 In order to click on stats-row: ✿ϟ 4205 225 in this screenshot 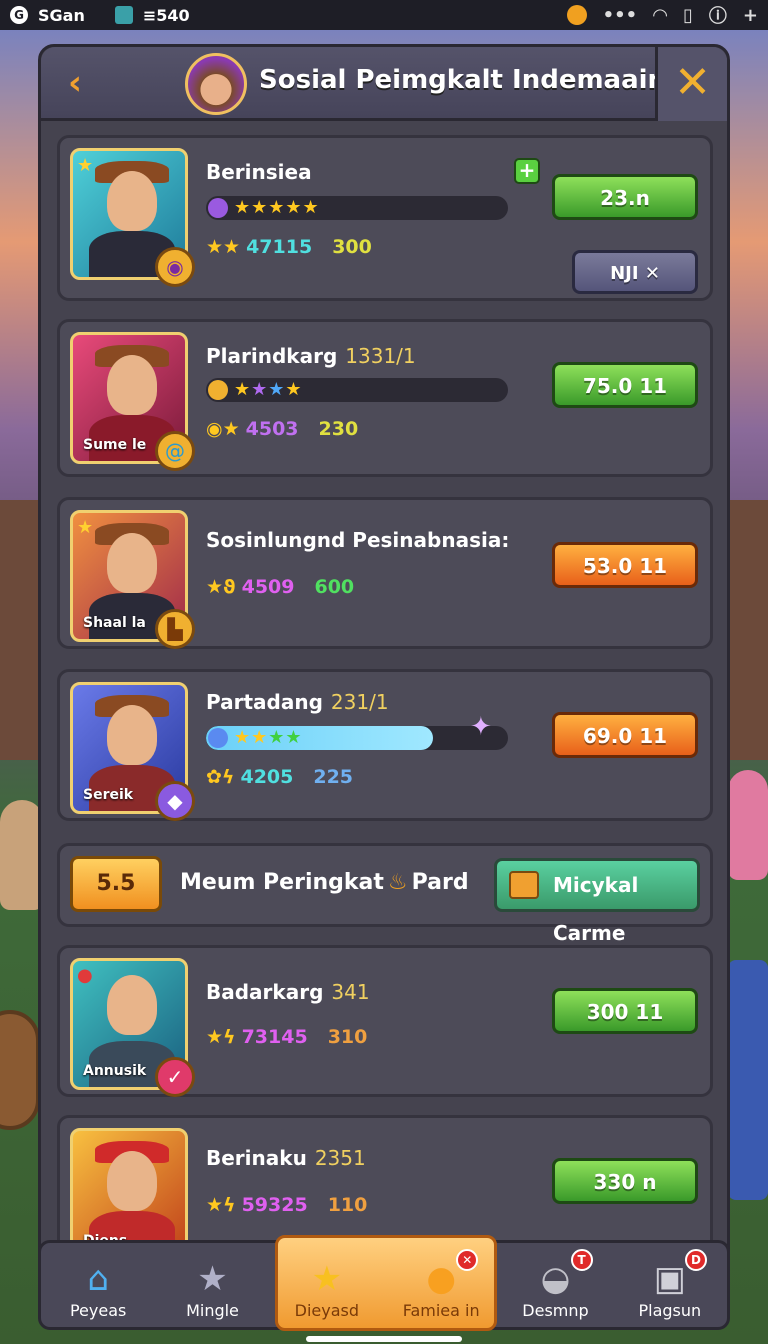, I will do `click(279, 777)`.